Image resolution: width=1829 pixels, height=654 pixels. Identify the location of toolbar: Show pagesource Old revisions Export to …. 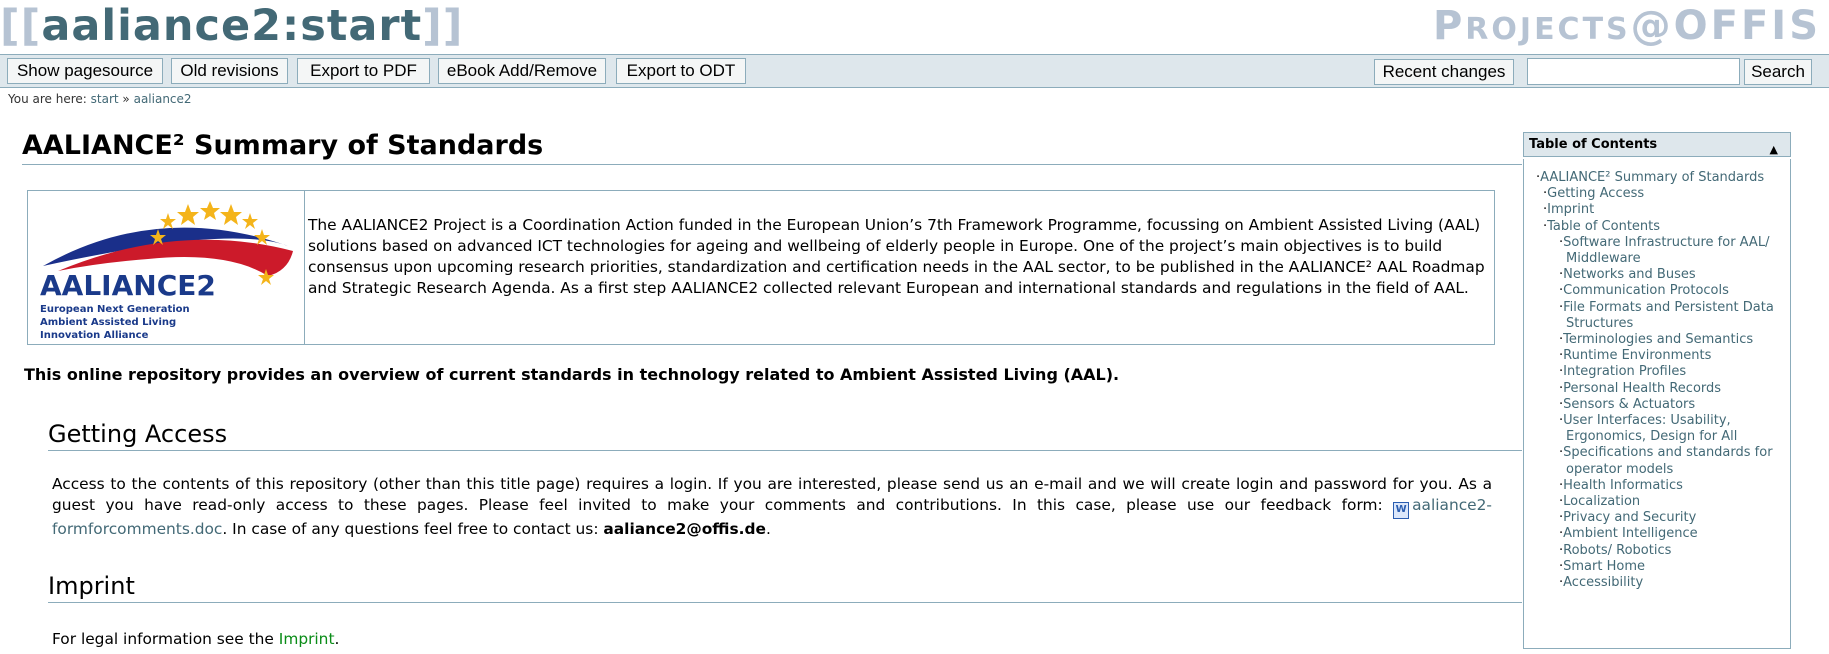
(914, 71).